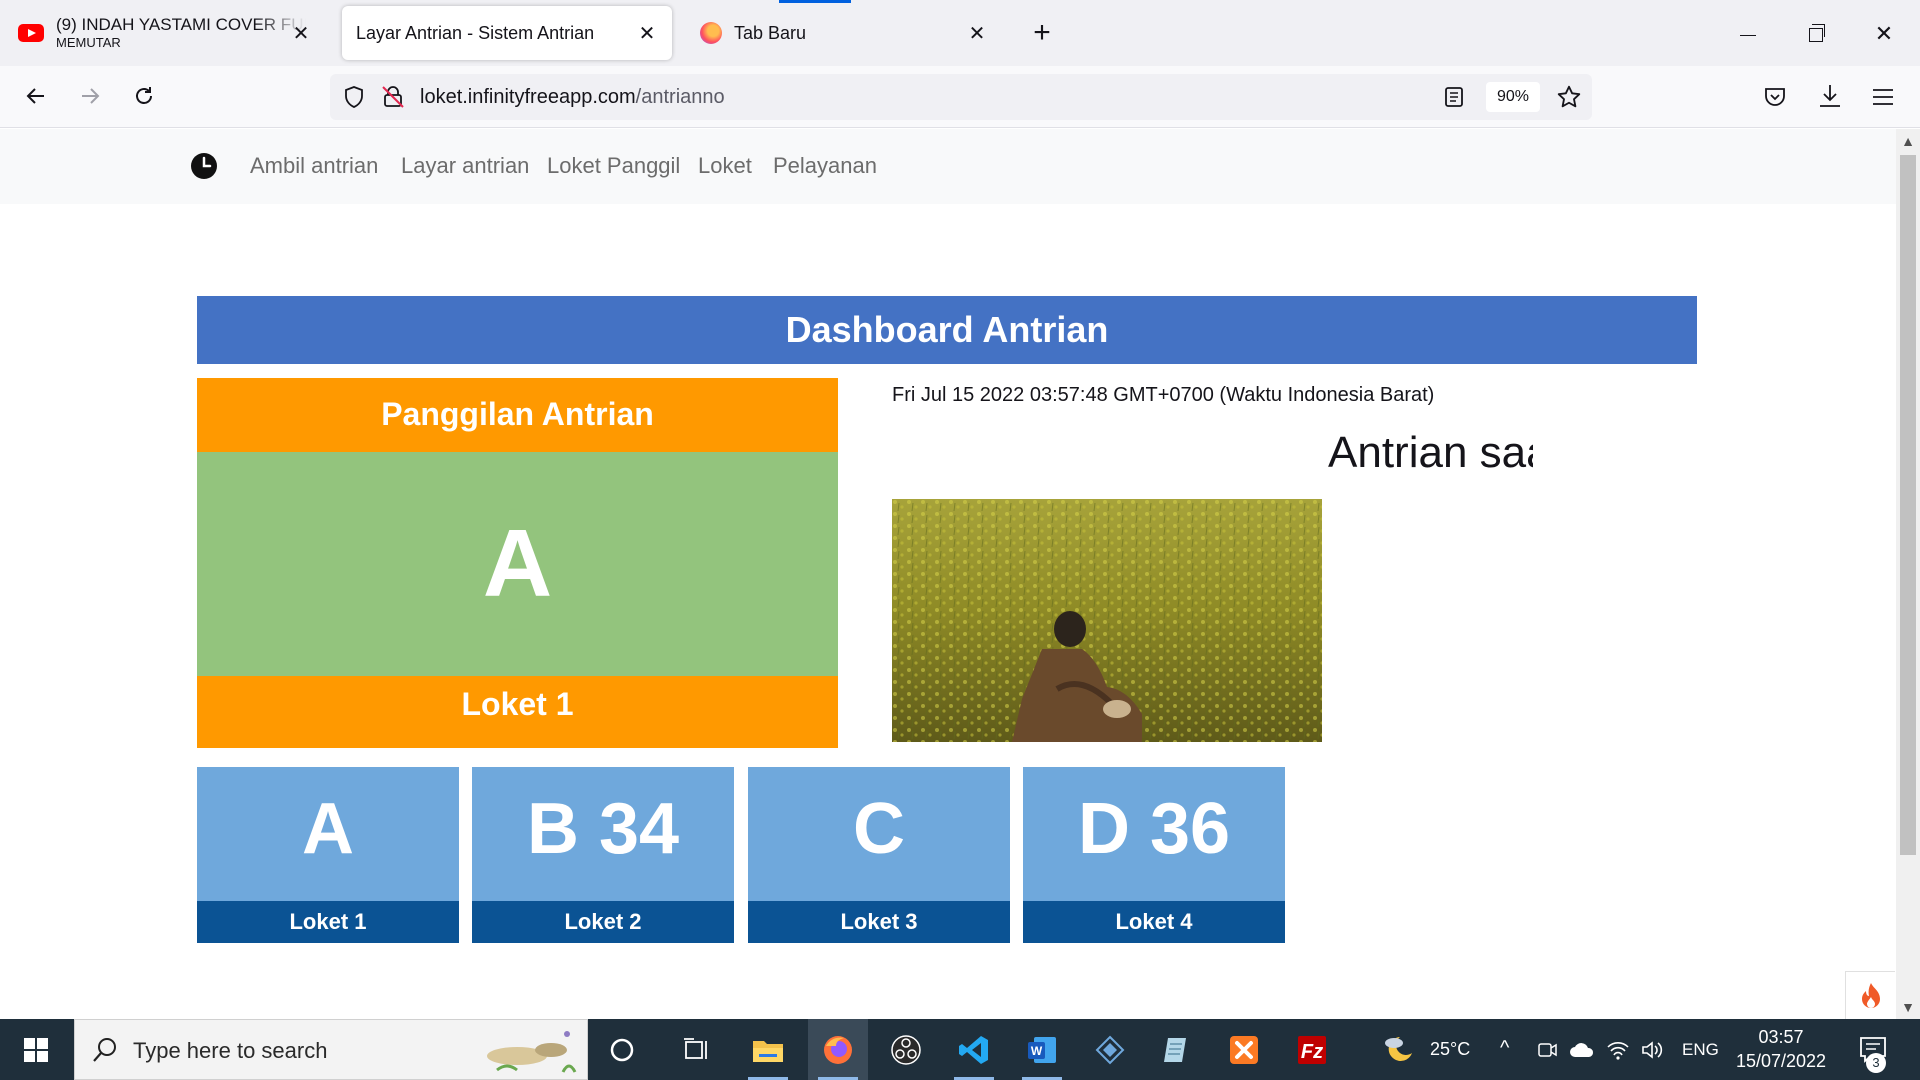 This screenshot has height=1080, width=1920. I want to click on current-queue-number: A, so click(517, 564).